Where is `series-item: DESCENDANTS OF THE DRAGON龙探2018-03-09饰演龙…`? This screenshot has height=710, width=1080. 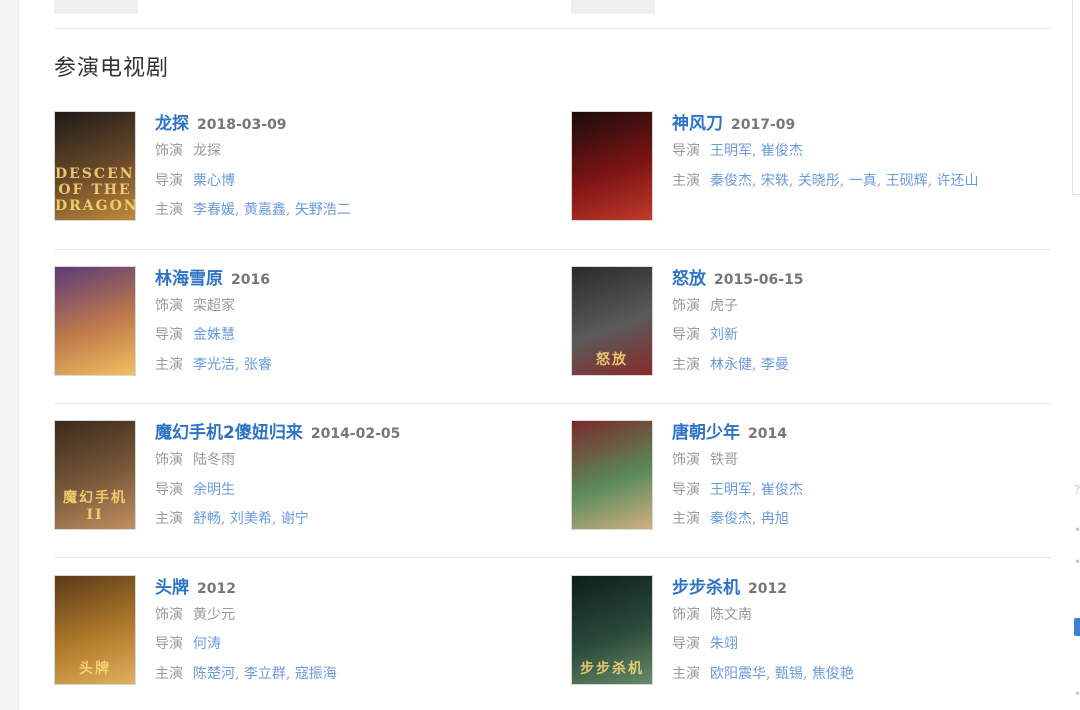 series-item: DESCENDANTS OF THE DRAGON龙探2018-03-09饰演龙… is located at coordinates (312, 175).